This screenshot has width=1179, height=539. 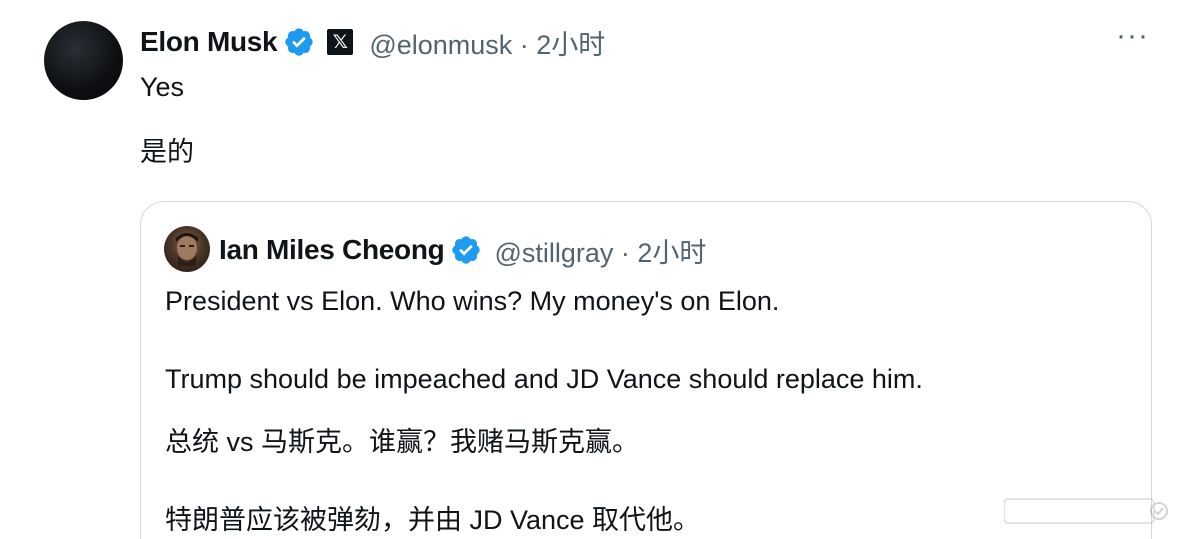 I want to click on quoted-author-handle-time: @stillgray · 2小时, so click(x=600, y=250).